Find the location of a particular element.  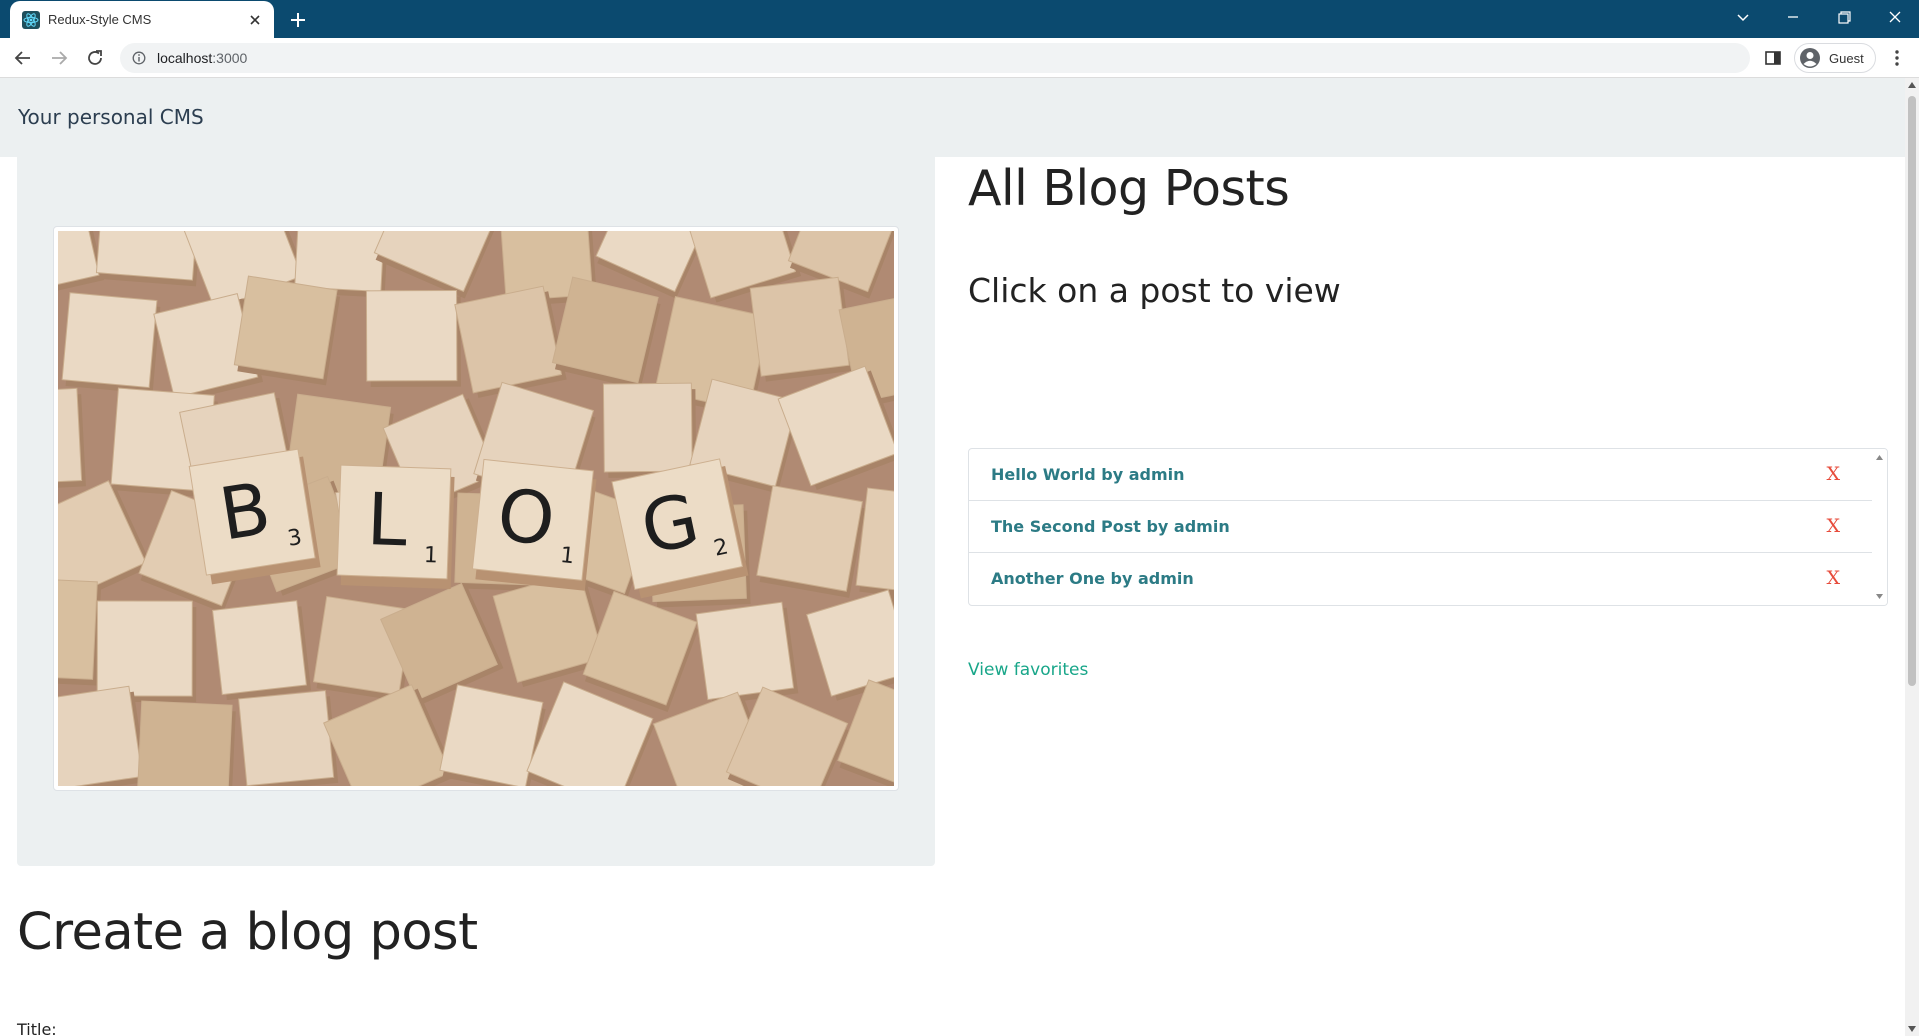

posts-subtitle: Click on a post to view is located at coordinates (1154, 290).